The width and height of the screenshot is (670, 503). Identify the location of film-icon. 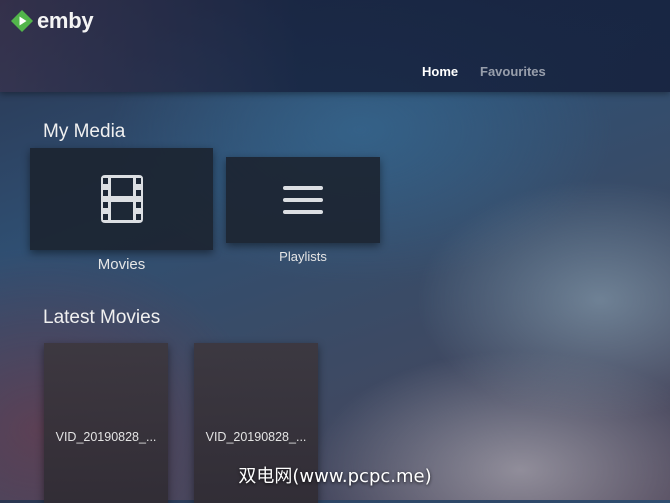
(121, 199).